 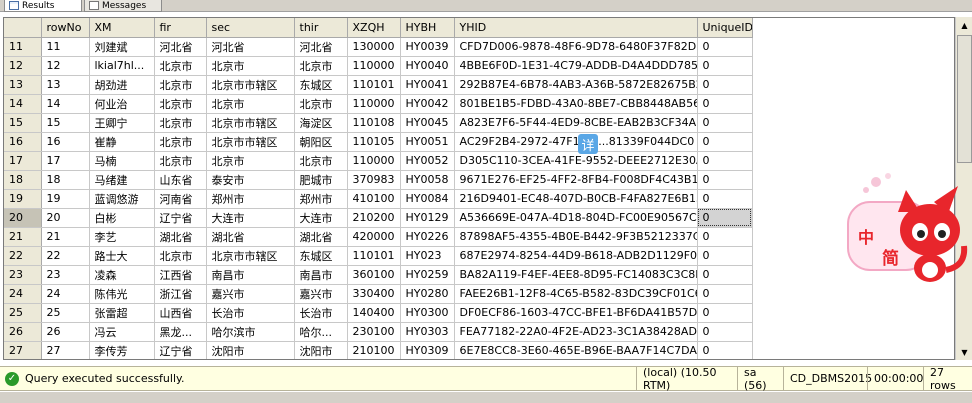 I want to click on column-header-sec: sec, so click(x=250, y=28).